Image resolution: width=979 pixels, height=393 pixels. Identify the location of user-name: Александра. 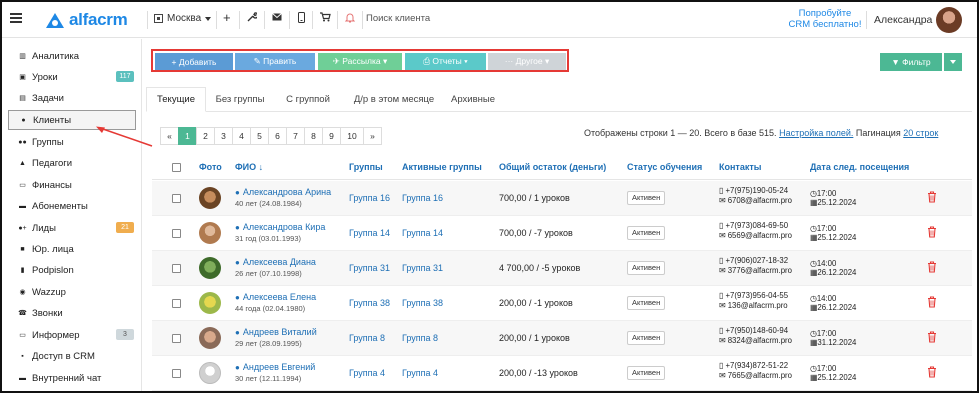
(903, 20).